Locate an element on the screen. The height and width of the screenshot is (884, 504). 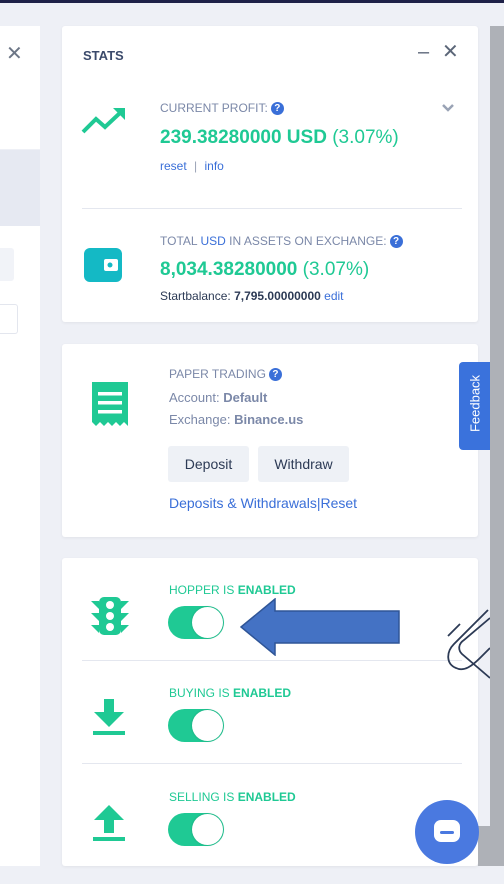
chat-button is located at coordinates (447, 832).